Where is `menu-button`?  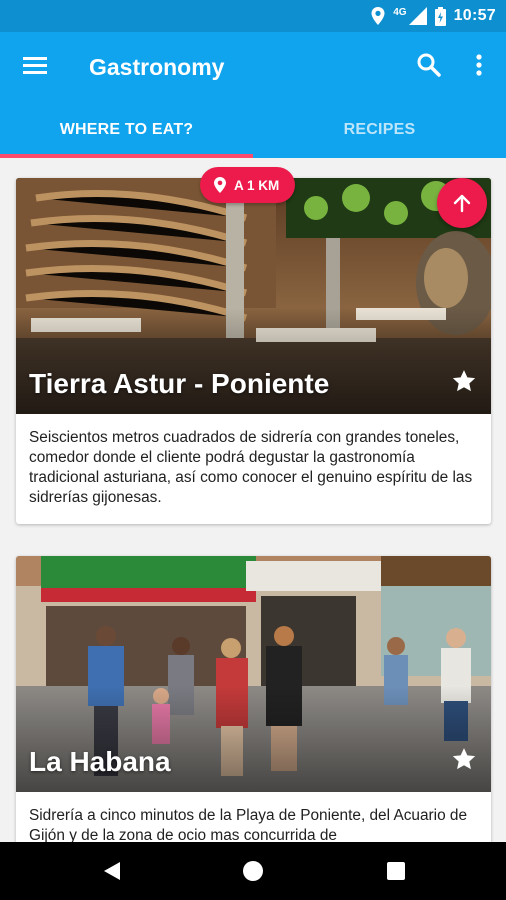 menu-button is located at coordinates (35, 65).